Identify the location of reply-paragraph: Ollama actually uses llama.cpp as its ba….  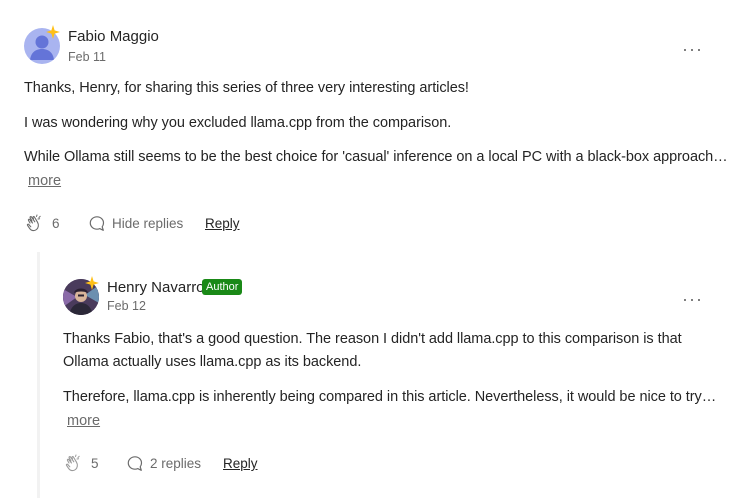
(212, 362).